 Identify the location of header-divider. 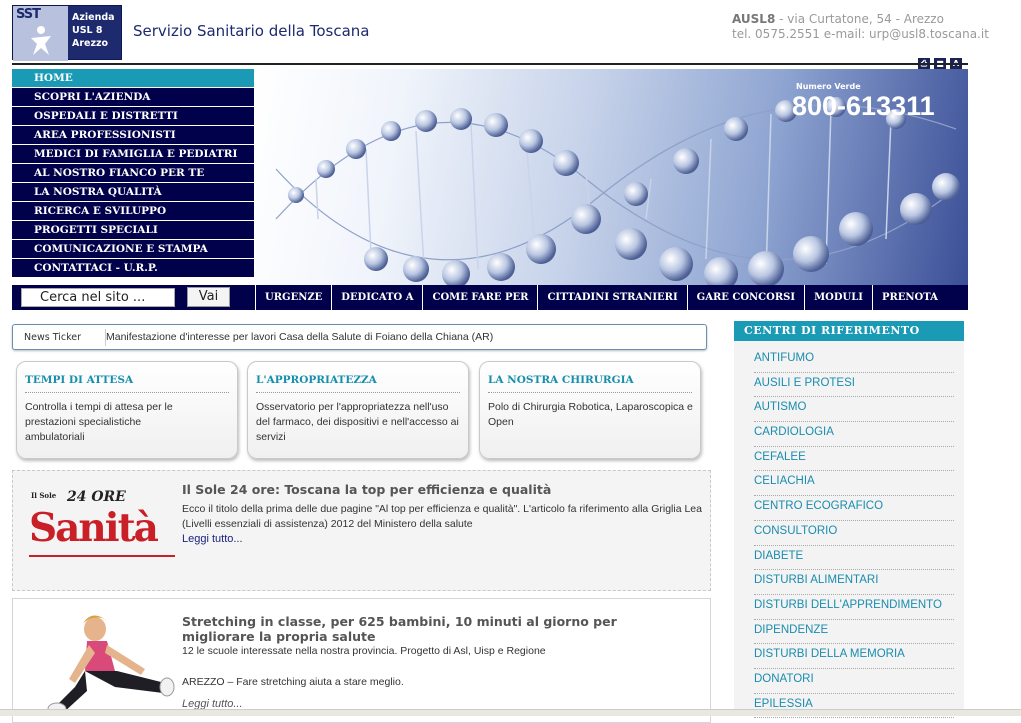
(490, 64).